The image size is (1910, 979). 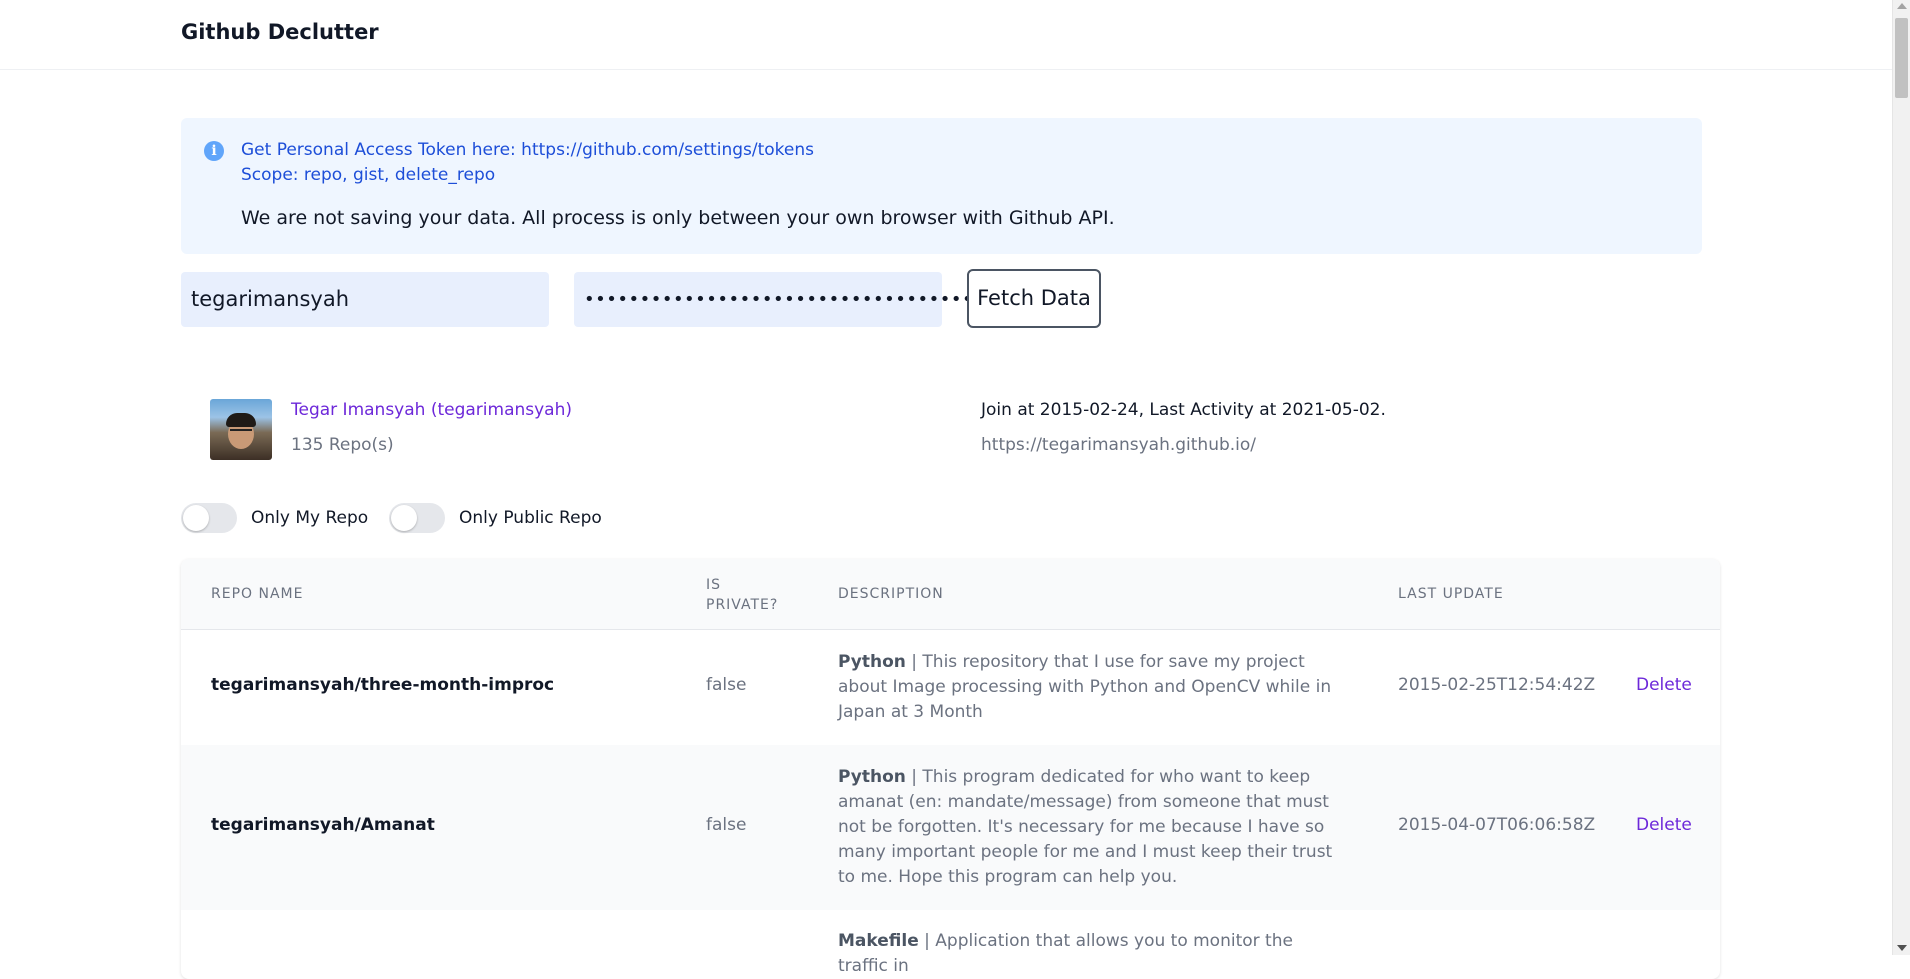 What do you see at coordinates (891, 594) in the screenshot?
I see `header-description: DESCRIPTION` at bounding box center [891, 594].